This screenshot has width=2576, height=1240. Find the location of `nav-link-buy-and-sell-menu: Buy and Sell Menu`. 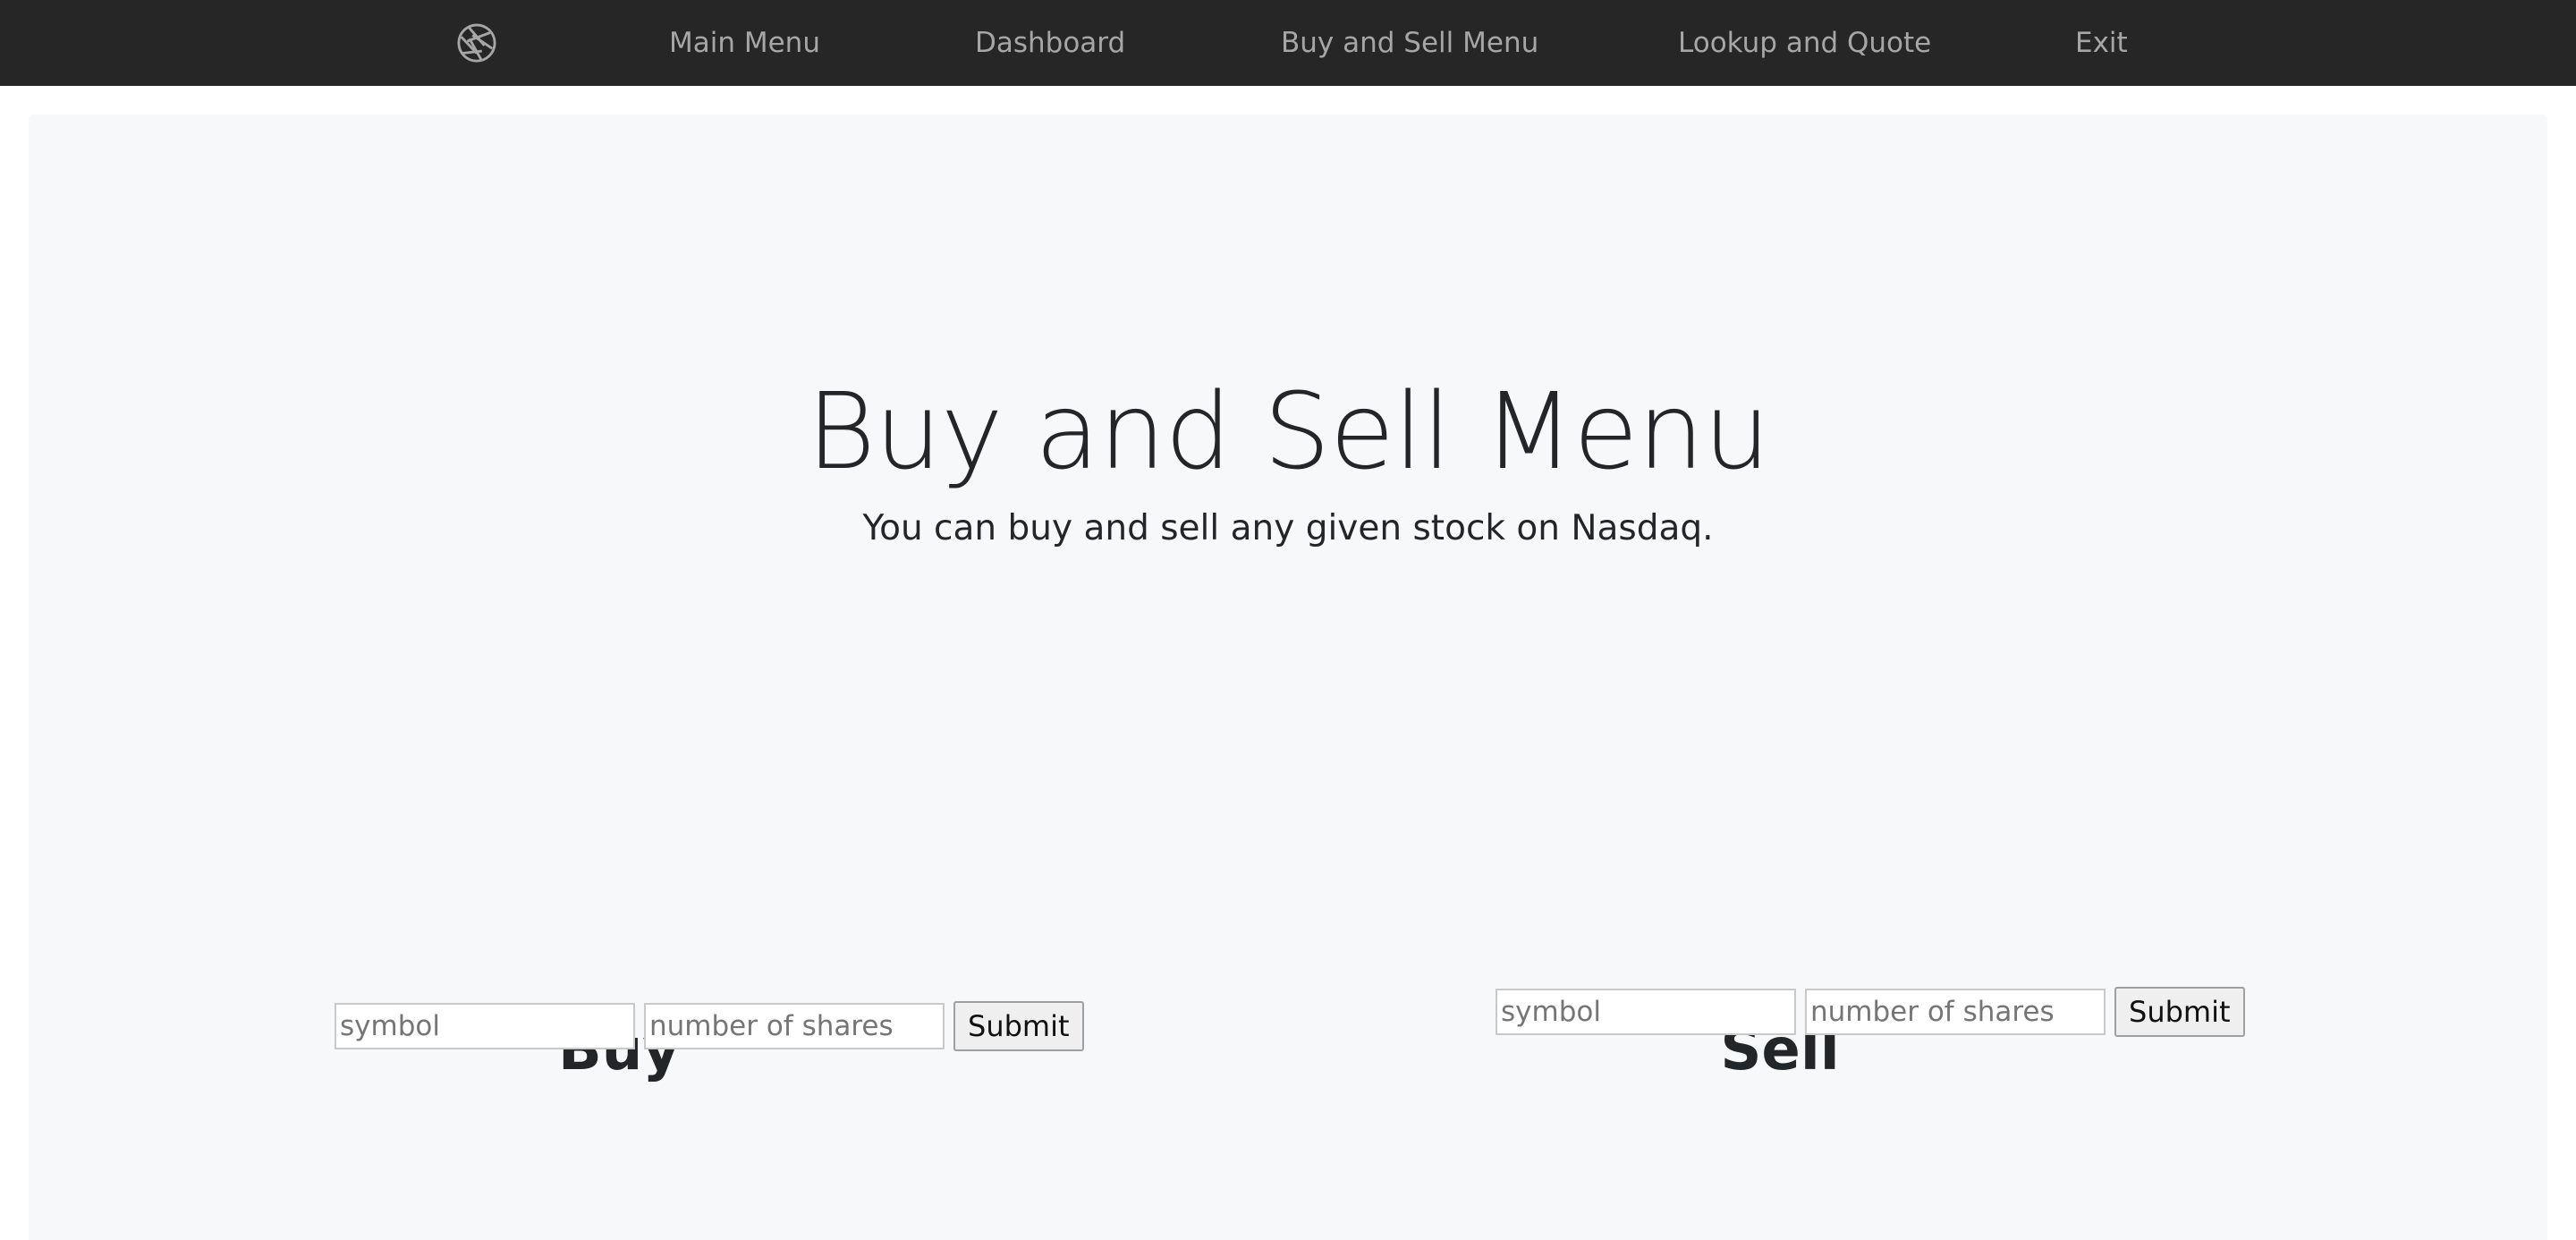

nav-link-buy-and-sell-menu: Buy and Sell Menu is located at coordinates (1409, 43).